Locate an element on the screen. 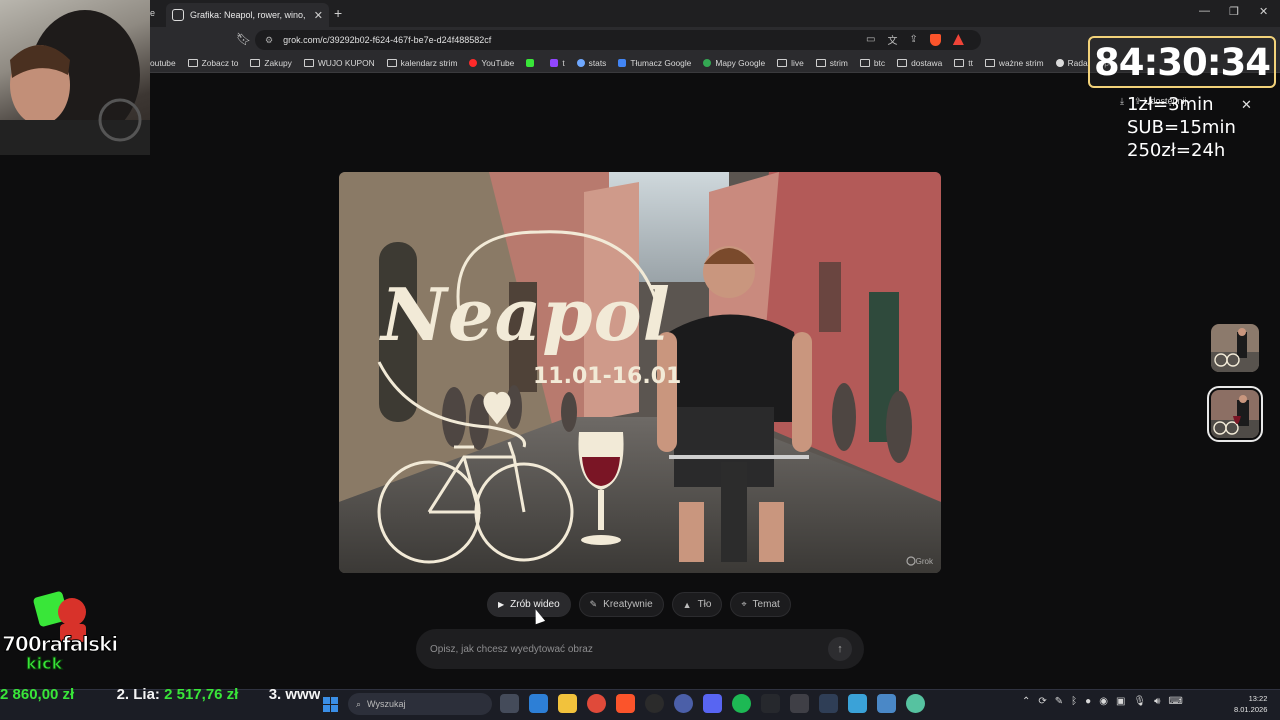 The image size is (1280, 720). sync-icon: ⟳ is located at coordinates (1042, 701).